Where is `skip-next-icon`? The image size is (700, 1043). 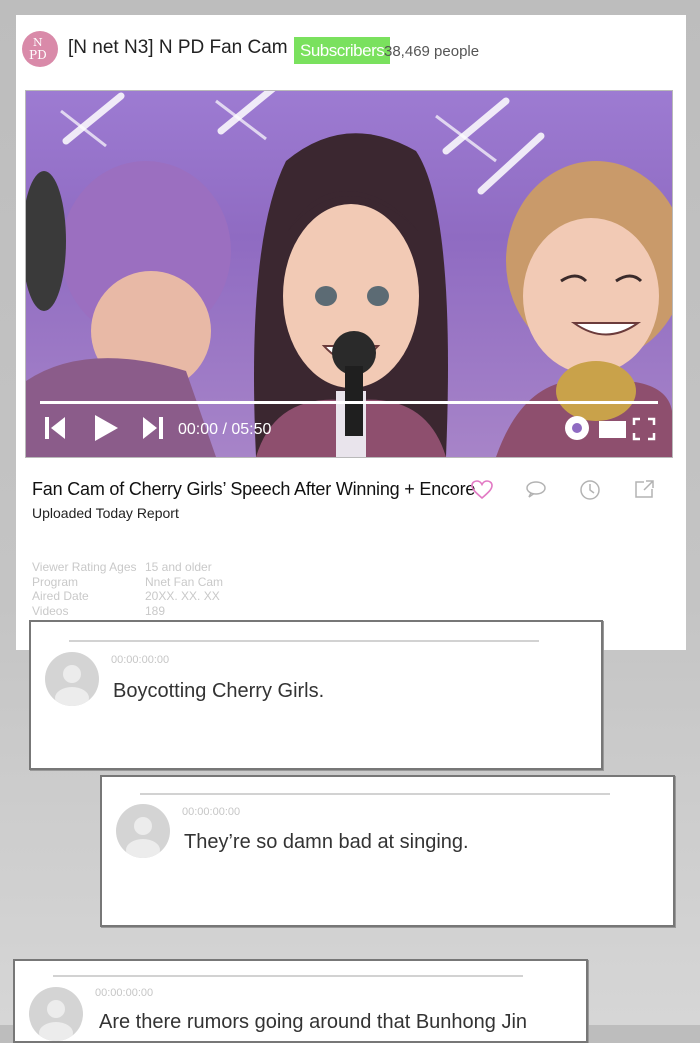
skip-next-icon is located at coordinates (153, 428).